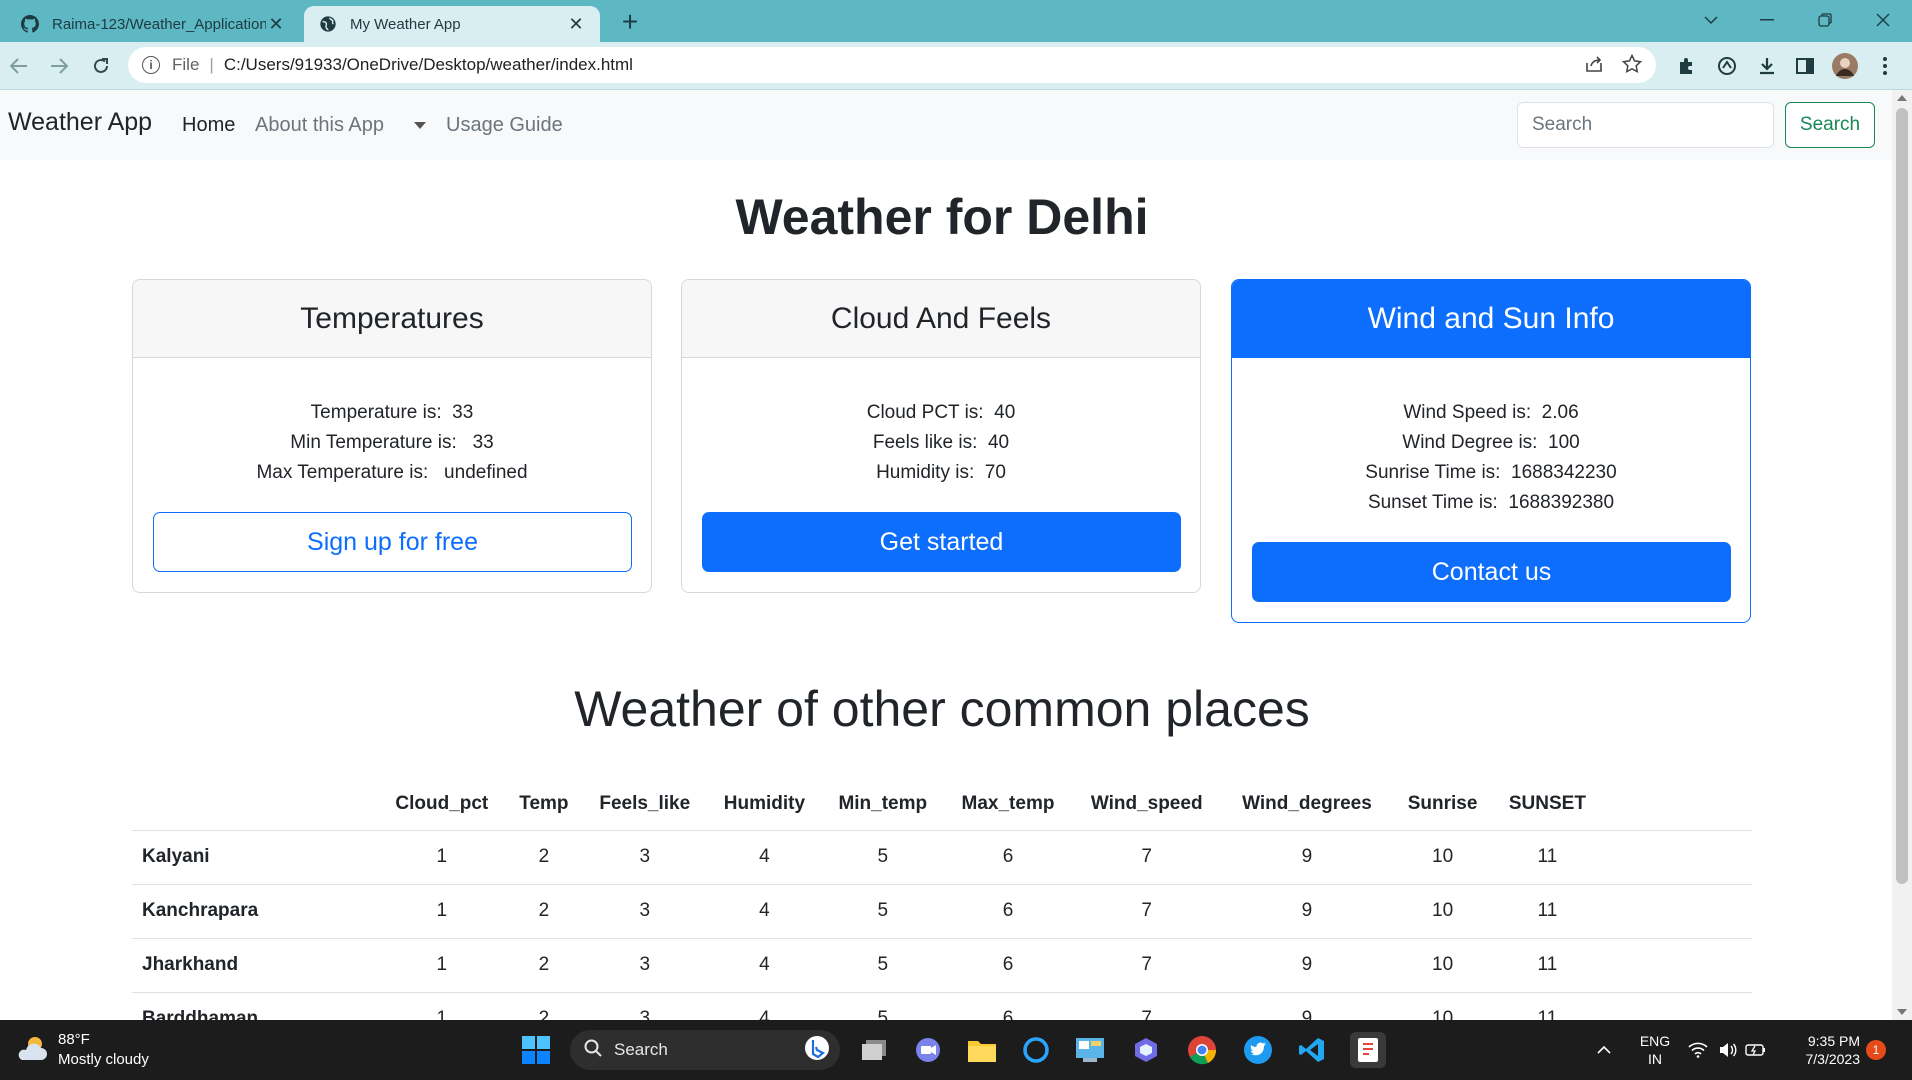  I want to click on sign-up-button: Sign up for free, so click(392, 542).